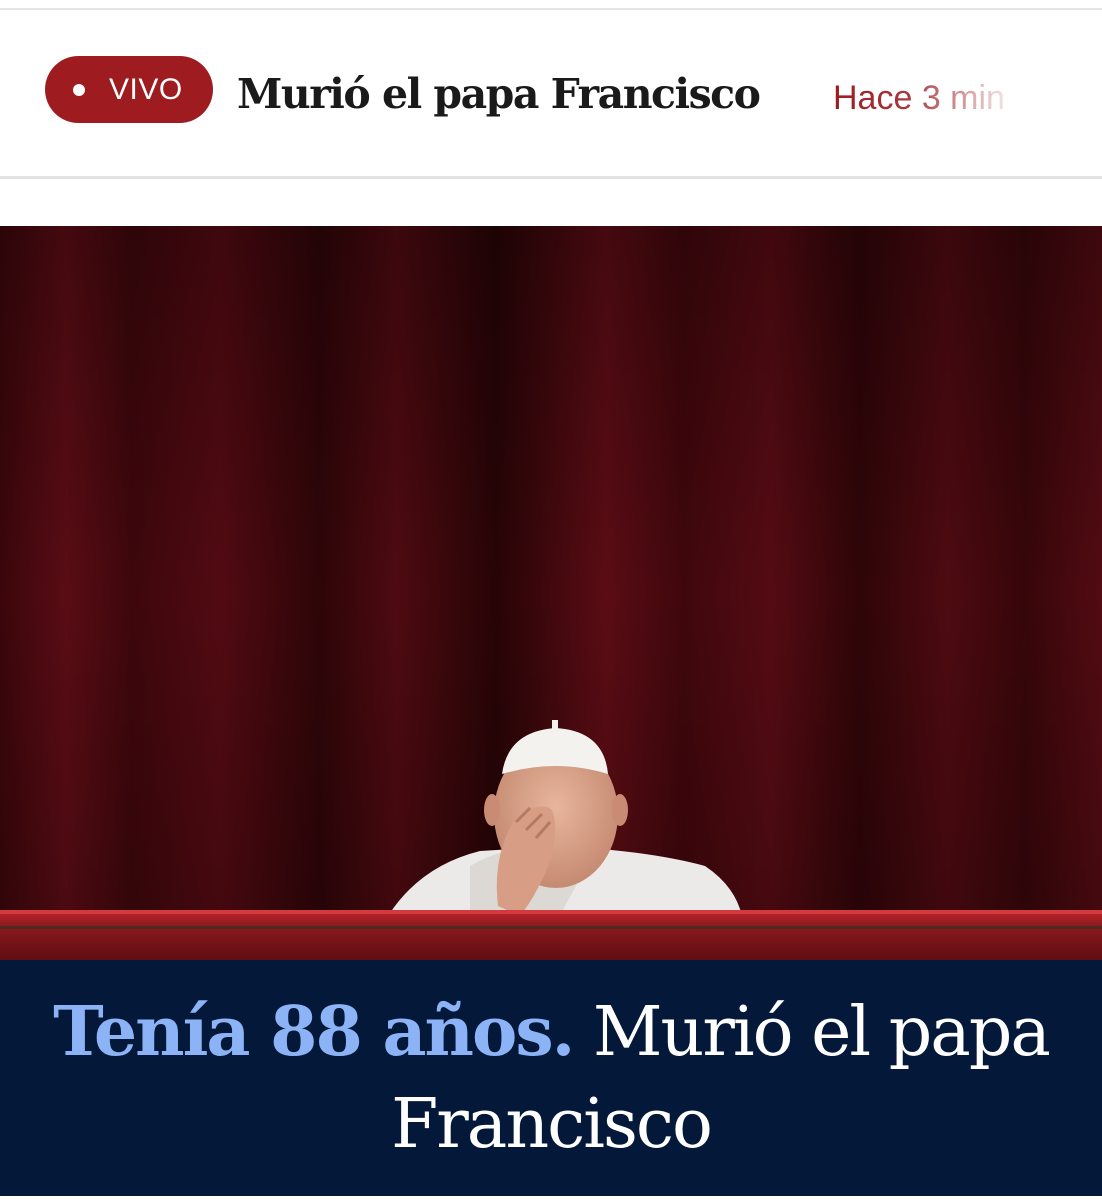 The image size is (1102, 1200). Describe the element at coordinates (146, 89) in the screenshot. I see `live-badge-label: VIVO` at that location.